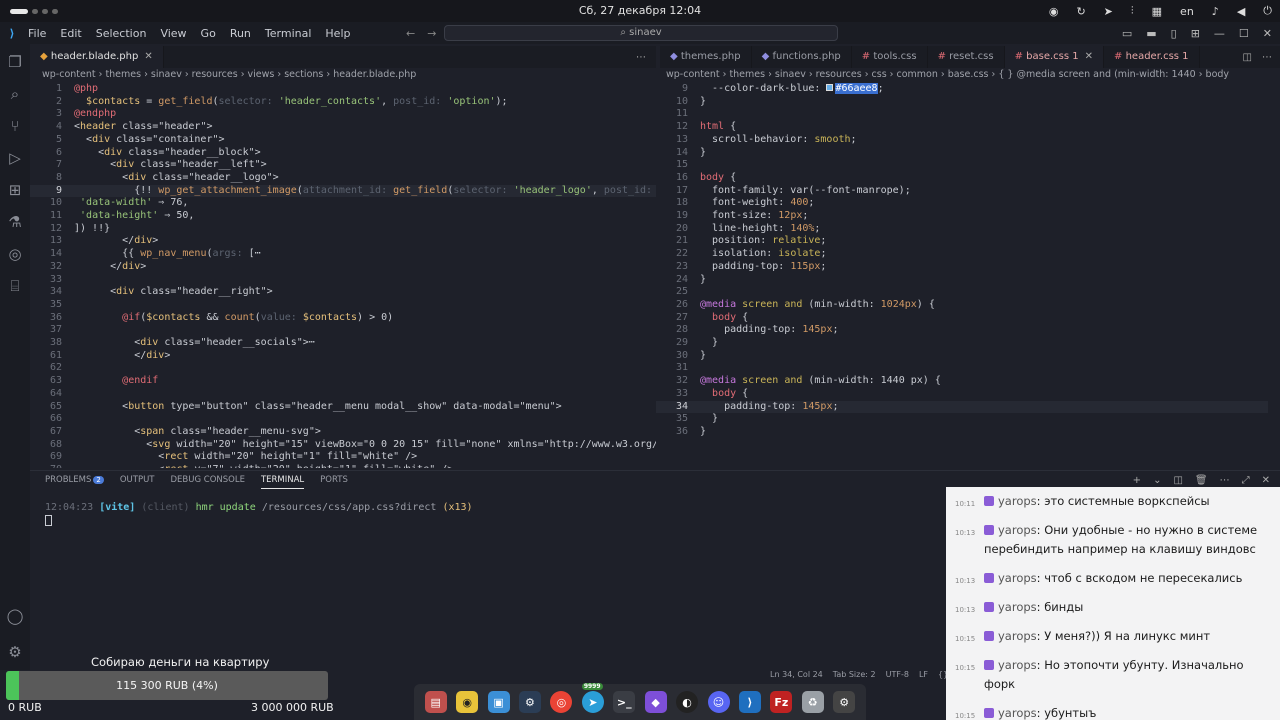 The height and width of the screenshot is (720, 1280). Describe the element at coordinates (966, 57) in the screenshot. I see `tab-reset-css: # reset.css` at that location.